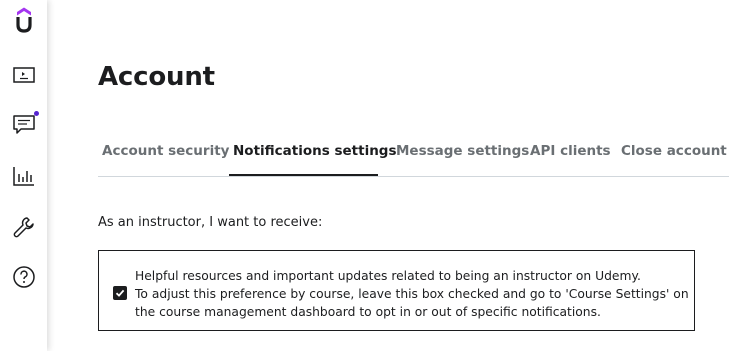  What do you see at coordinates (315, 151) in the screenshot?
I see `tab-notifications-settings: Notifications settings` at bounding box center [315, 151].